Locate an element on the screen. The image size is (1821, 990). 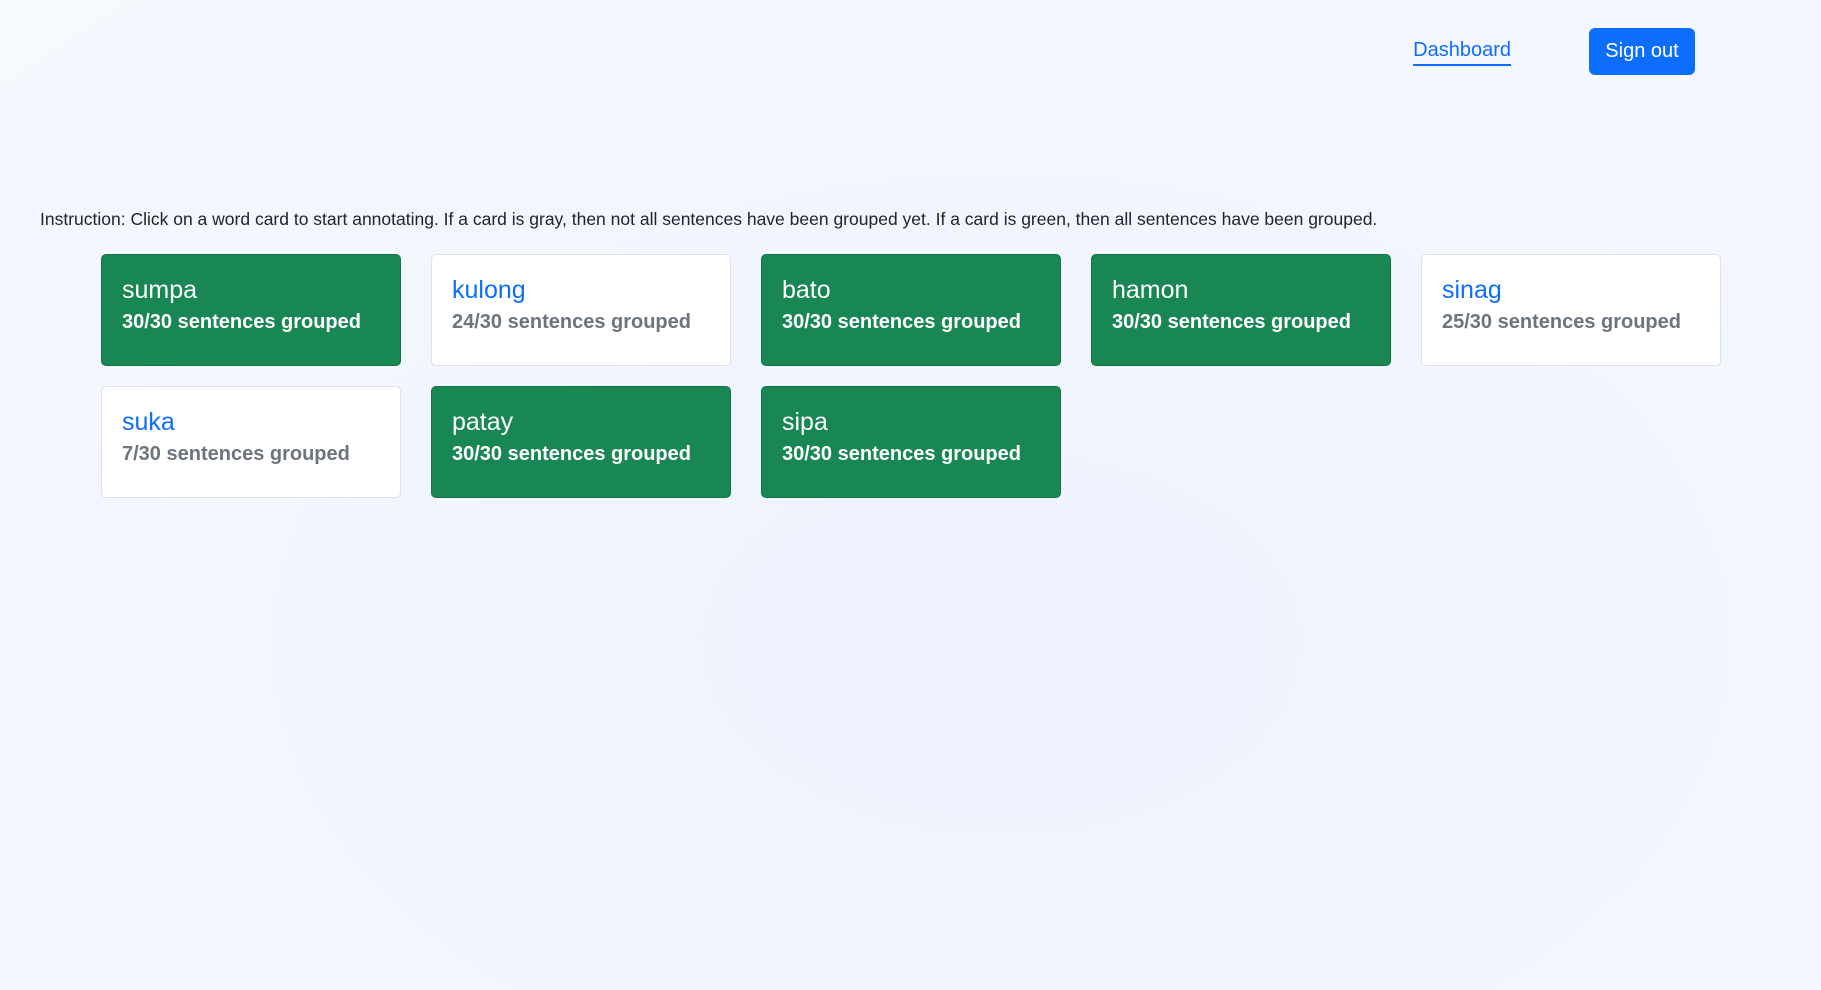
word-card: sumpa 30/30 sentences grouped is located at coordinates (251, 310).